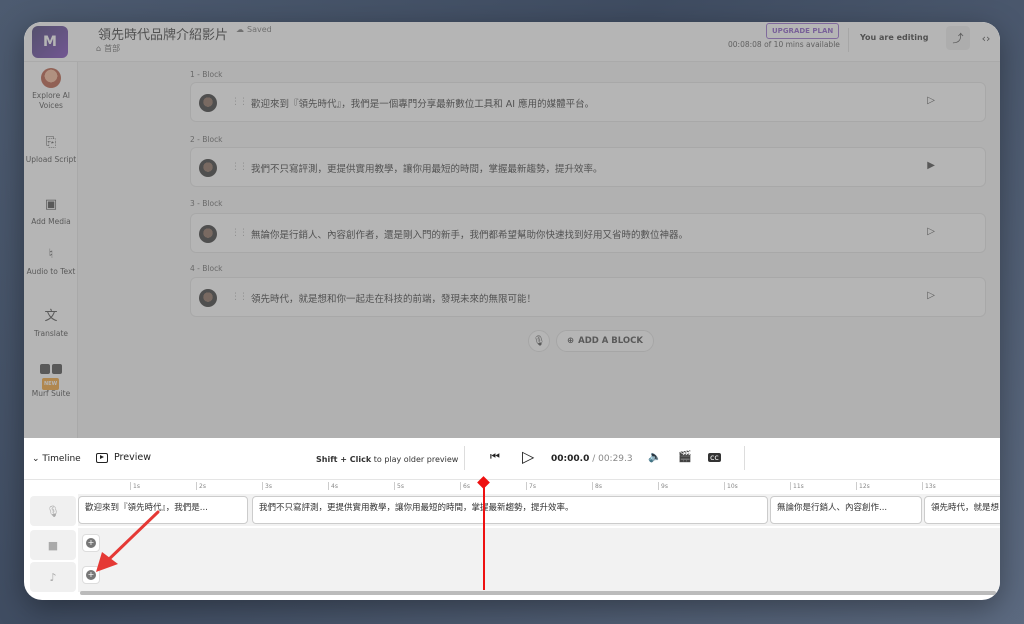 The width and height of the screenshot is (1024, 624). I want to click on music-track: +, so click(539, 576).